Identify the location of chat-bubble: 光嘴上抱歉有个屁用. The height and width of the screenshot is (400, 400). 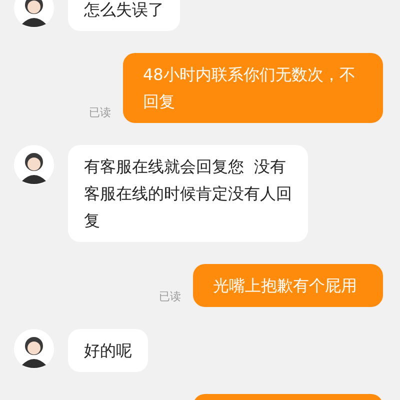
(288, 285).